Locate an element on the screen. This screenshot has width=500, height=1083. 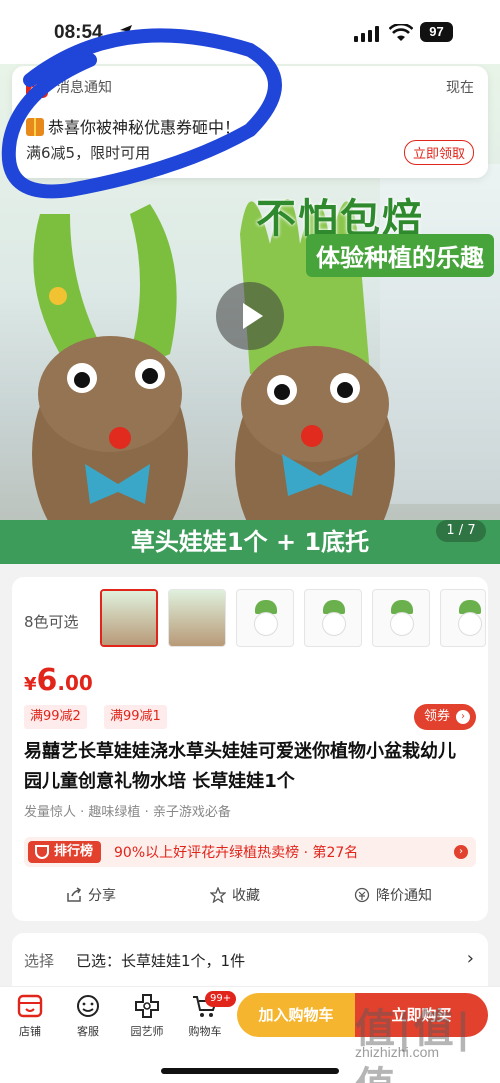
tab-cart-label: 购物车 is located at coordinates (205, 1031).